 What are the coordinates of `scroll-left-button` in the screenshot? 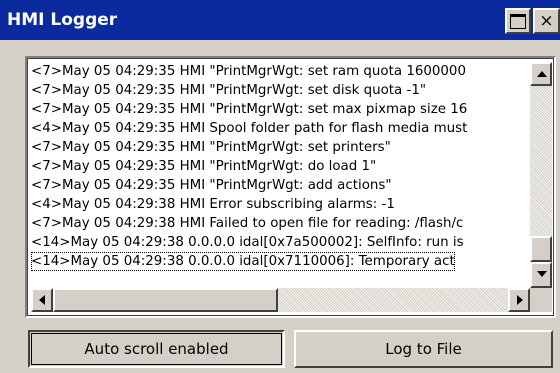 It's located at (42, 300).